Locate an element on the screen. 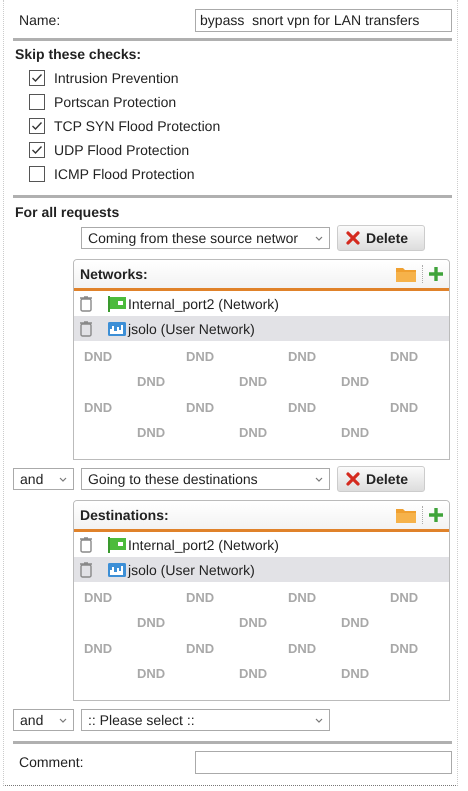 The height and width of the screenshot is (791, 468). section-heading: Skip these checks: is located at coordinates (78, 54).